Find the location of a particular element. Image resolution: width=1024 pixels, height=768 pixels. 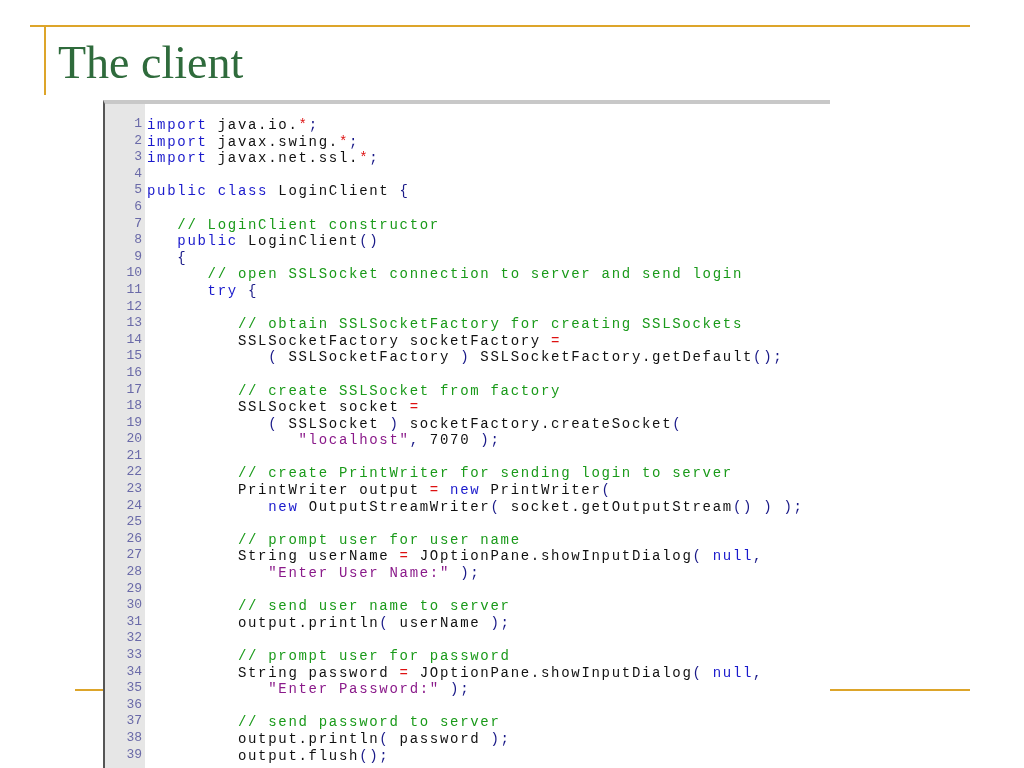

line-number: 21 is located at coordinates (134, 455).